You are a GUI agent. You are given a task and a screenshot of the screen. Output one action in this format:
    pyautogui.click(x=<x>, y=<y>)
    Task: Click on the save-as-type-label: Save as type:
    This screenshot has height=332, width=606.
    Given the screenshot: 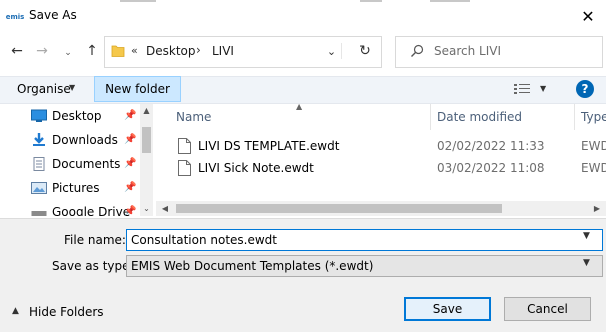 What is the action you would take?
    pyautogui.click(x=93, y=266)
    